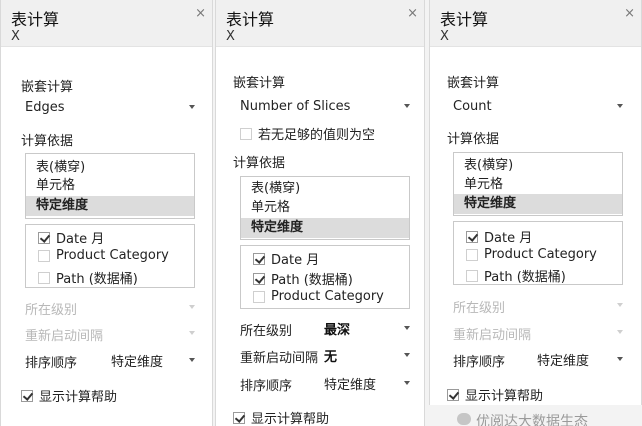 The height and width of the screenshot is (426, 642). I want to click on nested-calc-dropdown: Edges, so click(111, 107).